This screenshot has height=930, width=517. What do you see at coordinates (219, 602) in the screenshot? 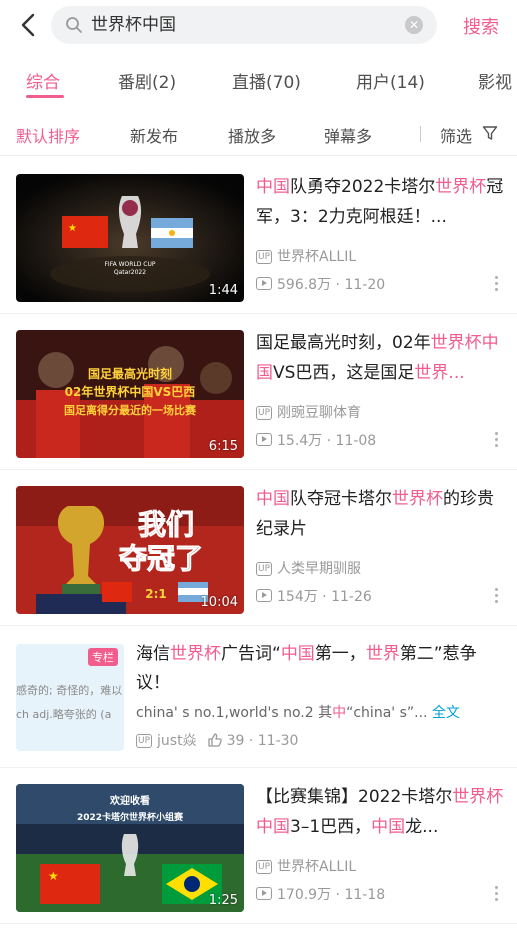
I see `video-duration: 10:04` at bounding box center [219, 602].